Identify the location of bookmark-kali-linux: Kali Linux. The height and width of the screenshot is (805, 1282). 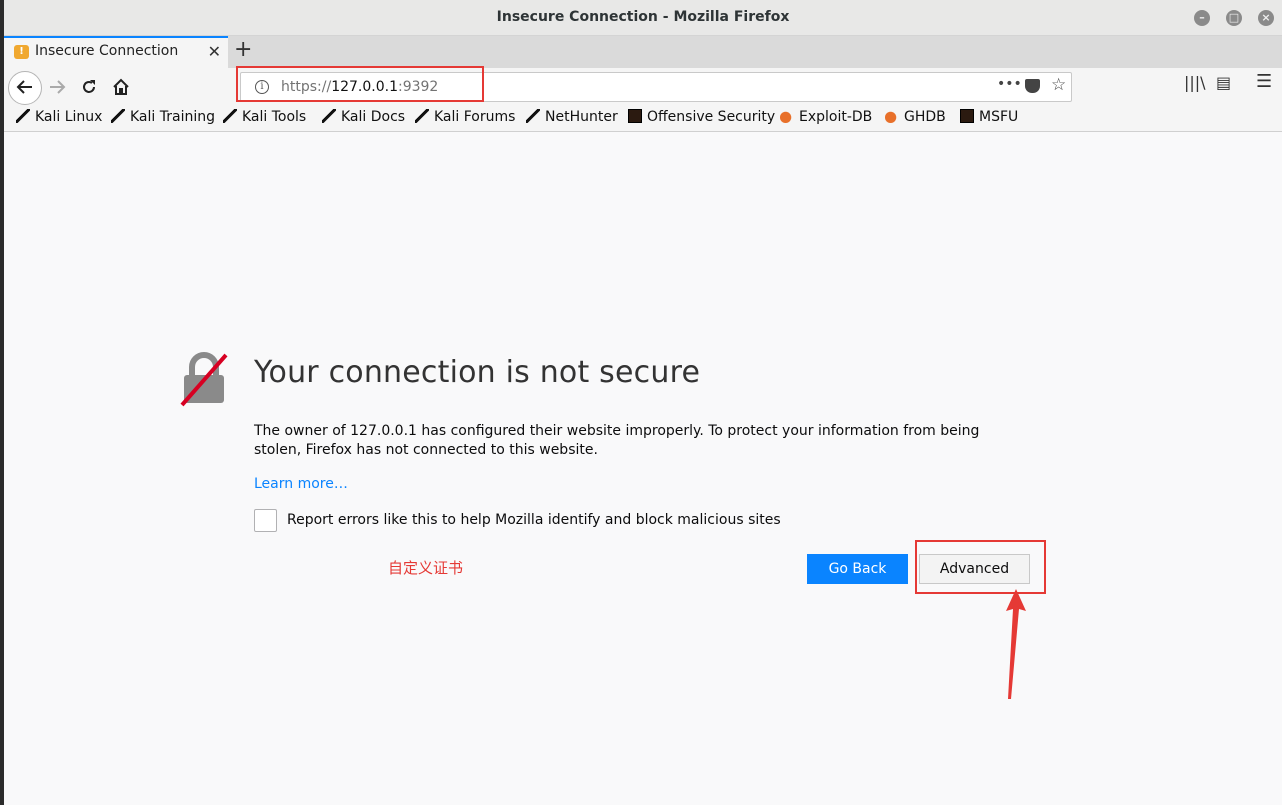
(59, 117).